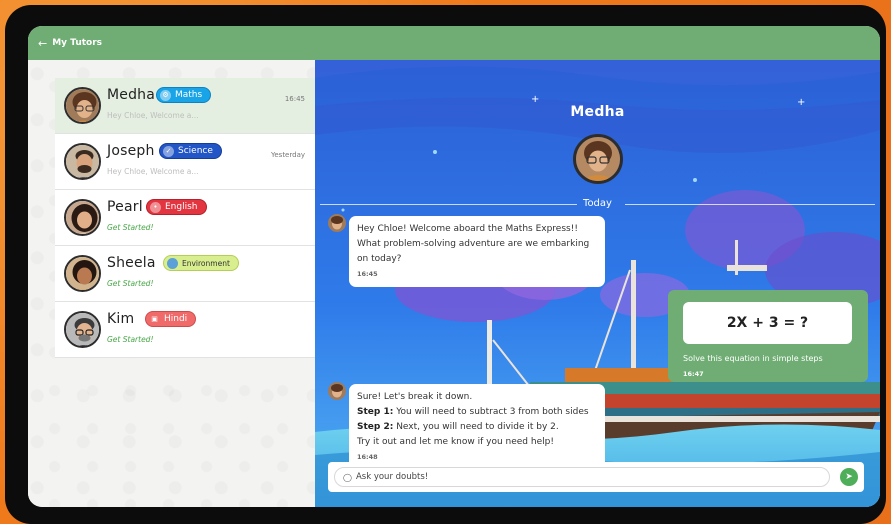 The width and height of the screenshot is (891, 524). Describe the element at coordinates (190, 151) in the screenshot. I see `subject-badge: ✓ Science` at that location.